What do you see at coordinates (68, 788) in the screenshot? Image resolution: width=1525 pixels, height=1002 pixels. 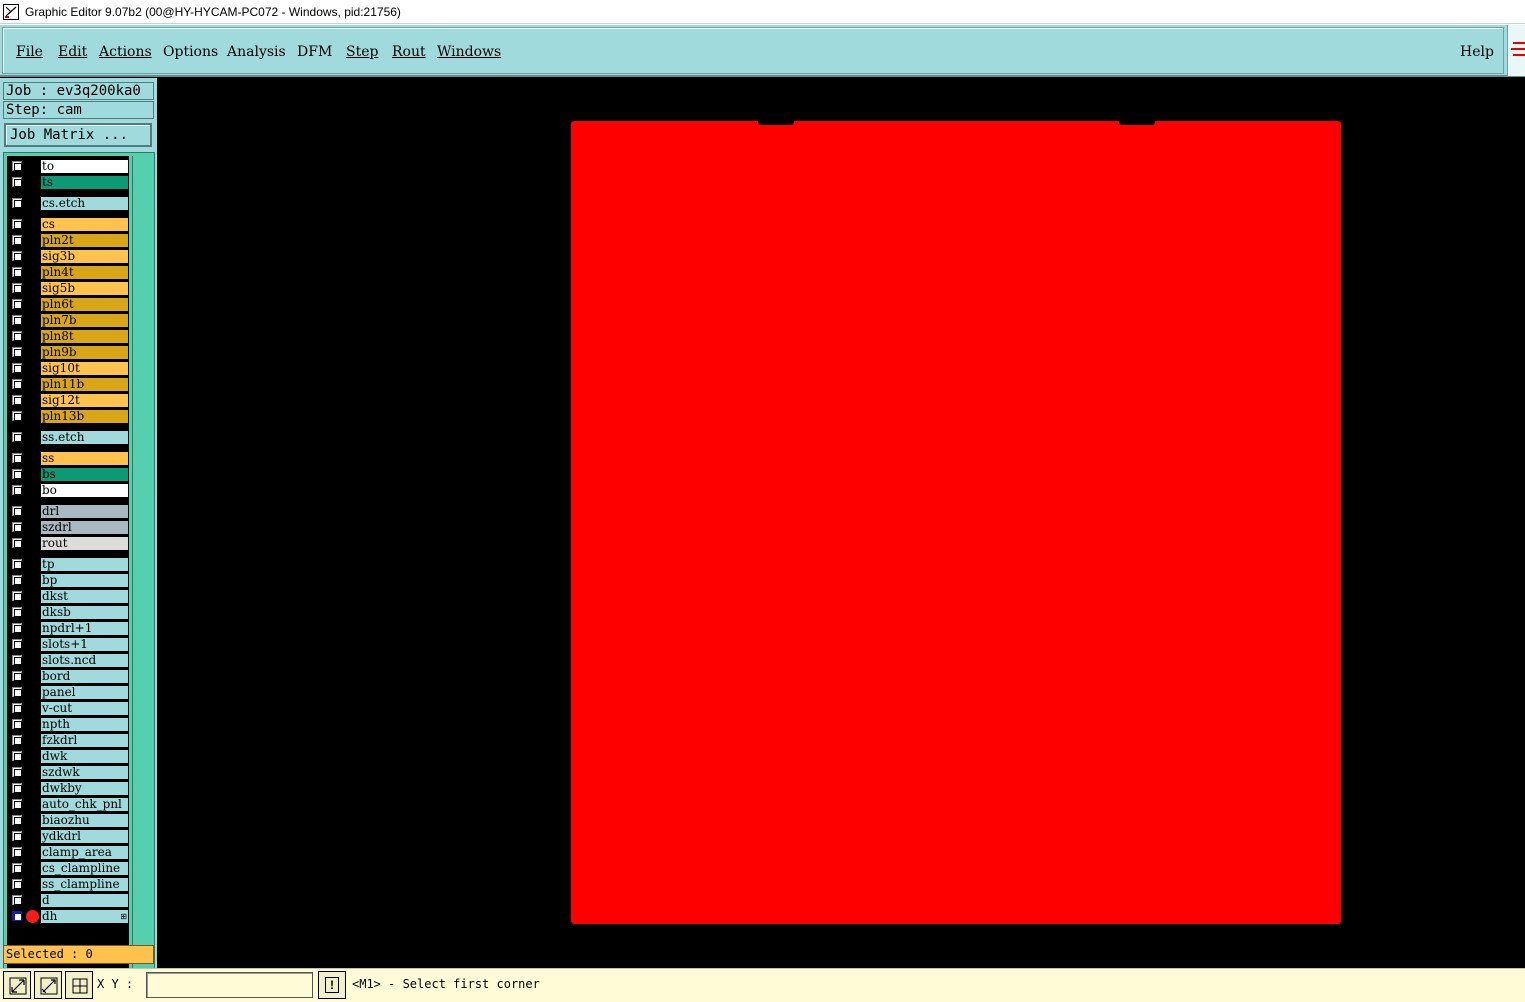 I see `layer-row: dwkby` at bounding box center [68, 788].